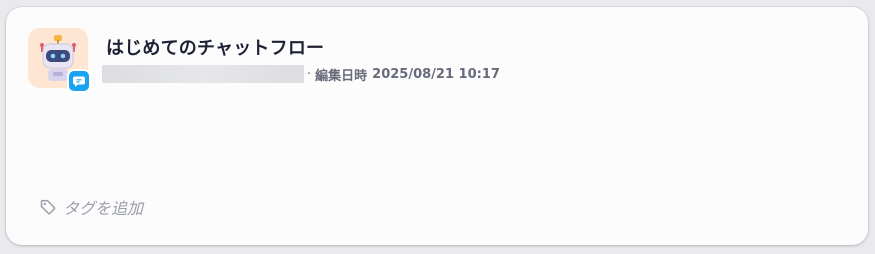  What do you see at coordinates (215, 47) in the screenshot?
I see `app-title: はじめてのチャットフロー` at bounding box center [215, 47].